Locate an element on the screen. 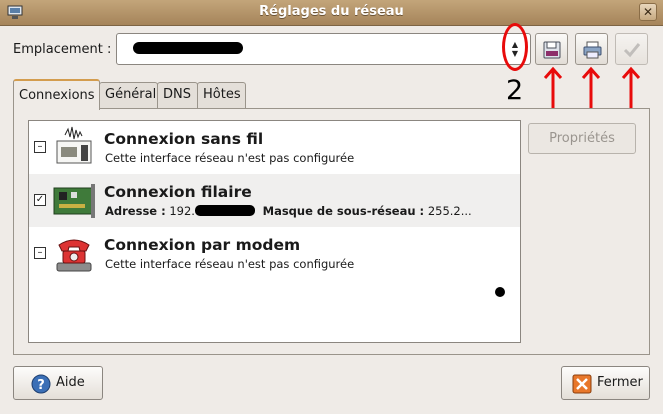 This screenshot has height=414, width=663. connection-name: Connexion par modem is located at coordinates (202, 245).